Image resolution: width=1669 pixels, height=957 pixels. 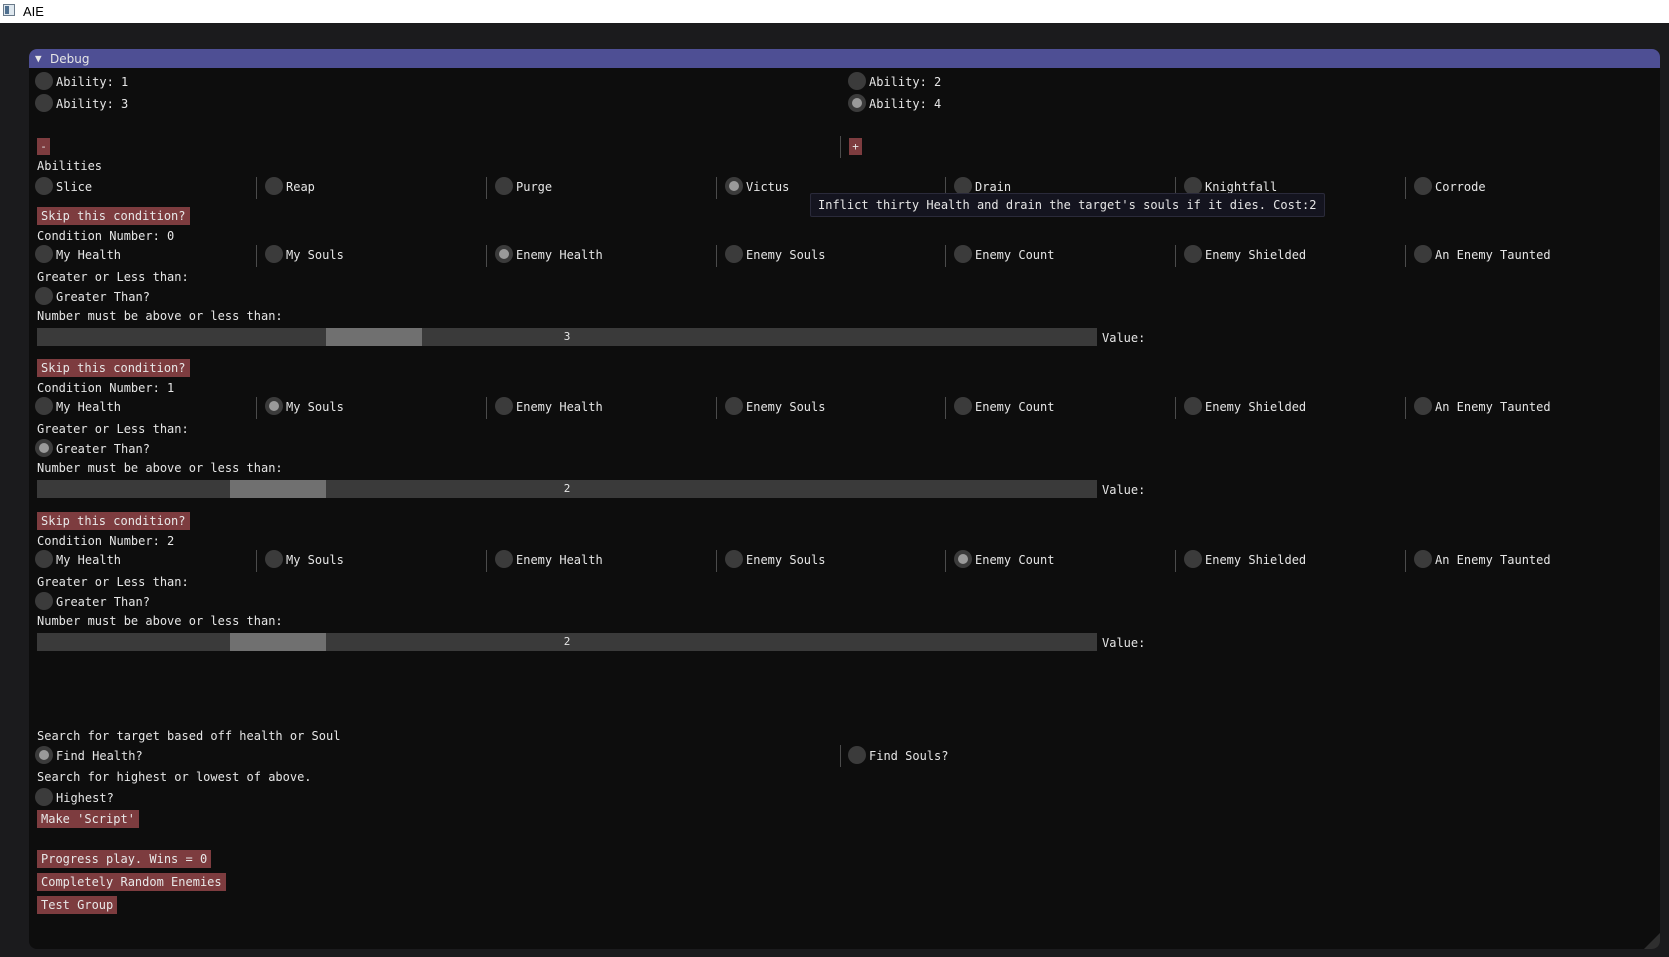 What do you see at coordinates (160, 621) in the screenshot?
I see `number-heading: Number must be above or less than:` at bounding box center [160, 621].